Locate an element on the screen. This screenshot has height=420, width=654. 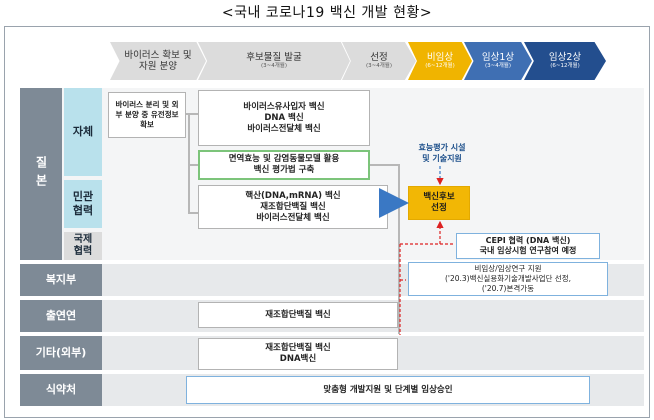
arrow-overlay is located at coordinates (416, 250).